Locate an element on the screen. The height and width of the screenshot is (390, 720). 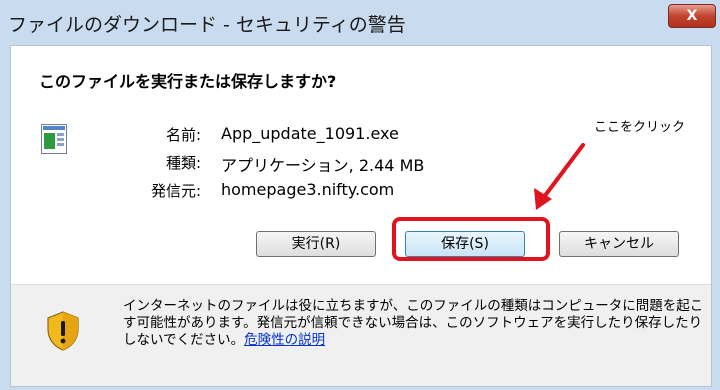
file-source: homepage3.nifty.com is located at coordinates (308, 189).